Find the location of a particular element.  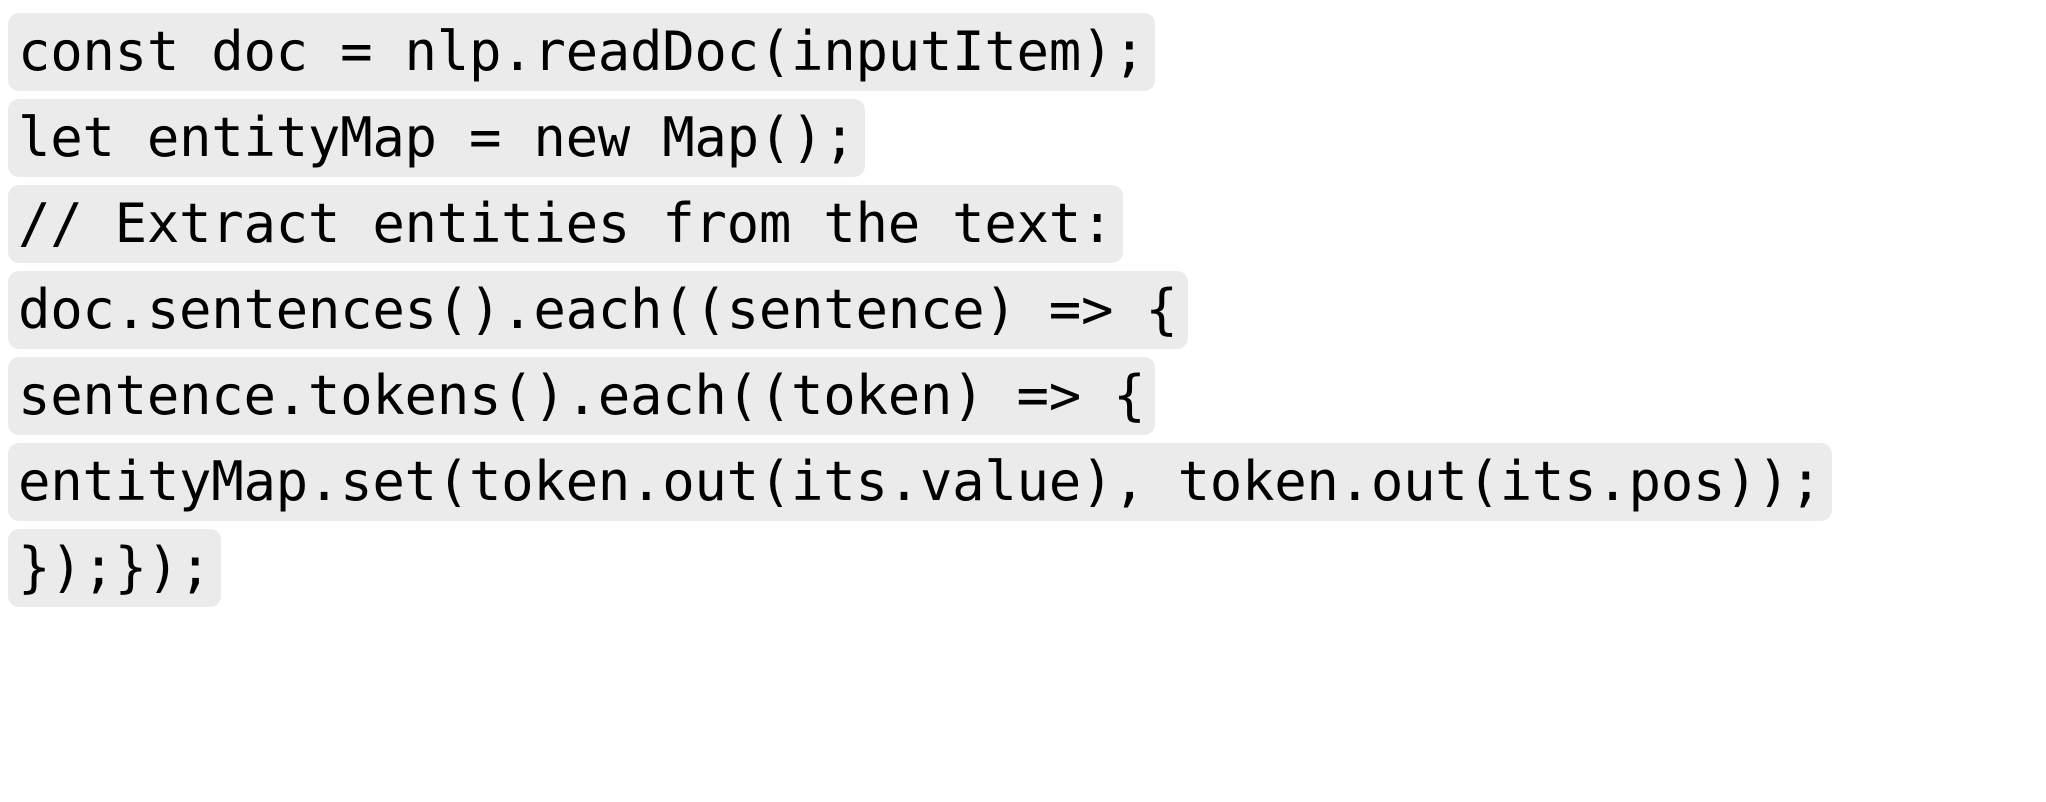

code-line: // Extract entities from the text: is located at coordinates (1023, 228).